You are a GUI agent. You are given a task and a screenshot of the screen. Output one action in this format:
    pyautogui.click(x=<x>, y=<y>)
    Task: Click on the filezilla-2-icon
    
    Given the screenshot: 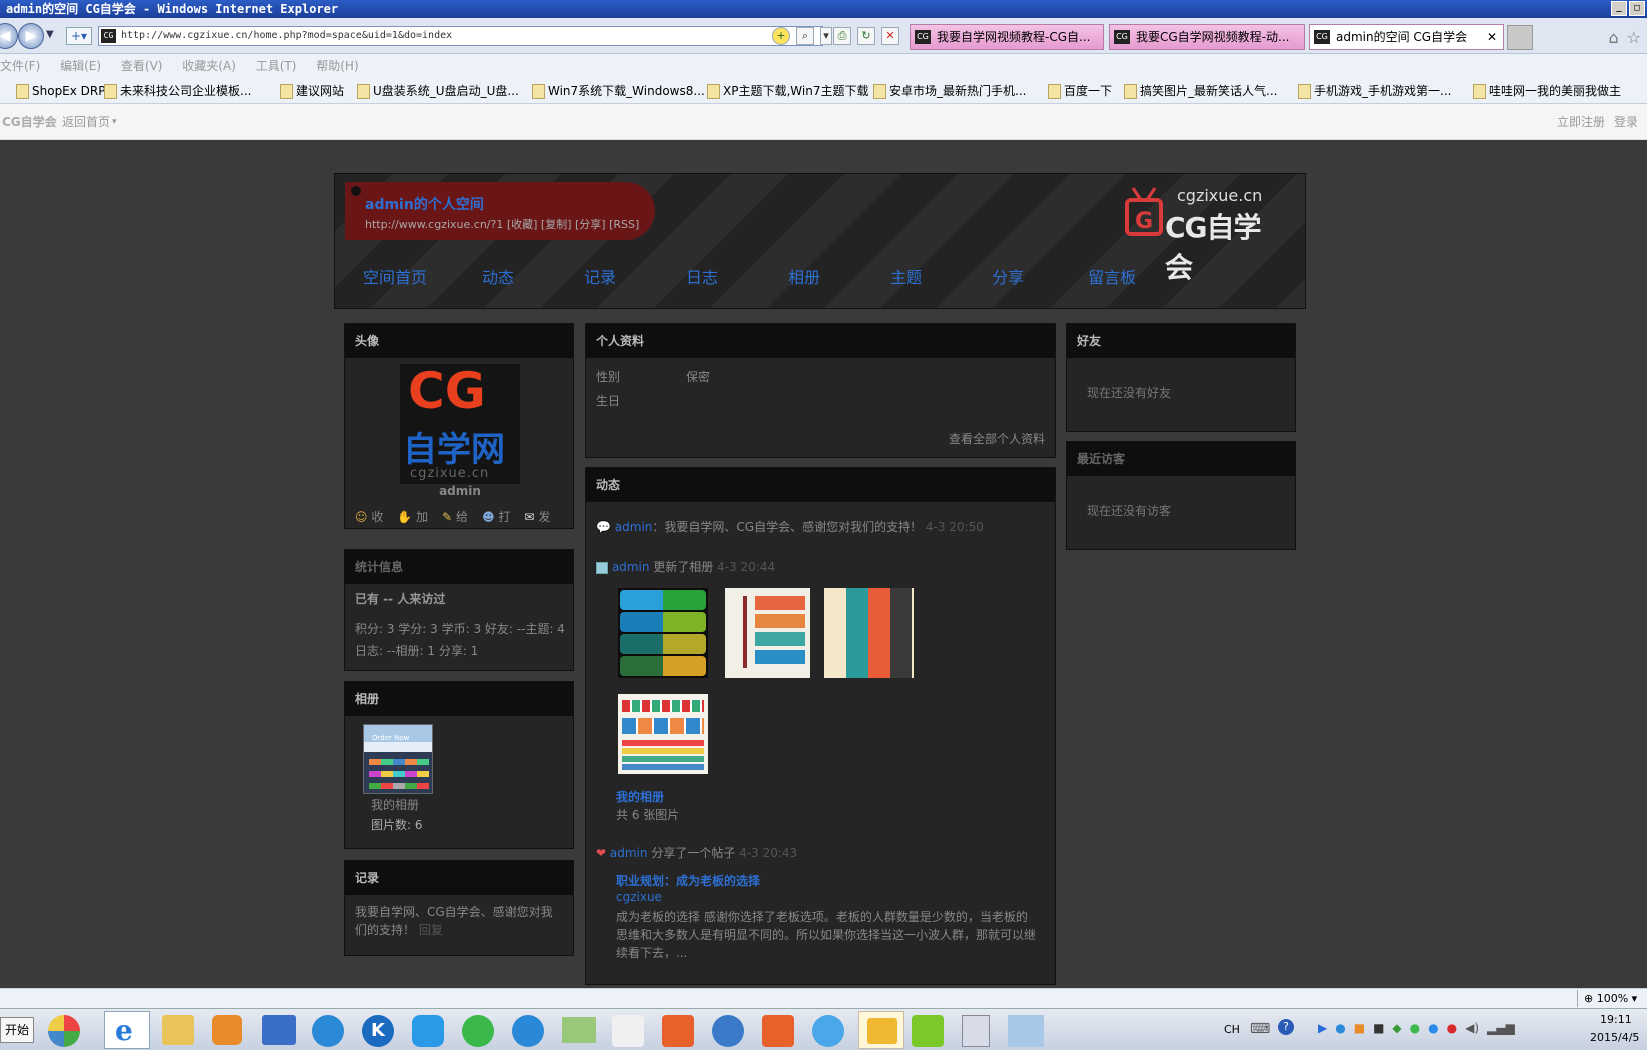 What is the action you would take?
    pyautogui.click(x=778, y=1031)
    